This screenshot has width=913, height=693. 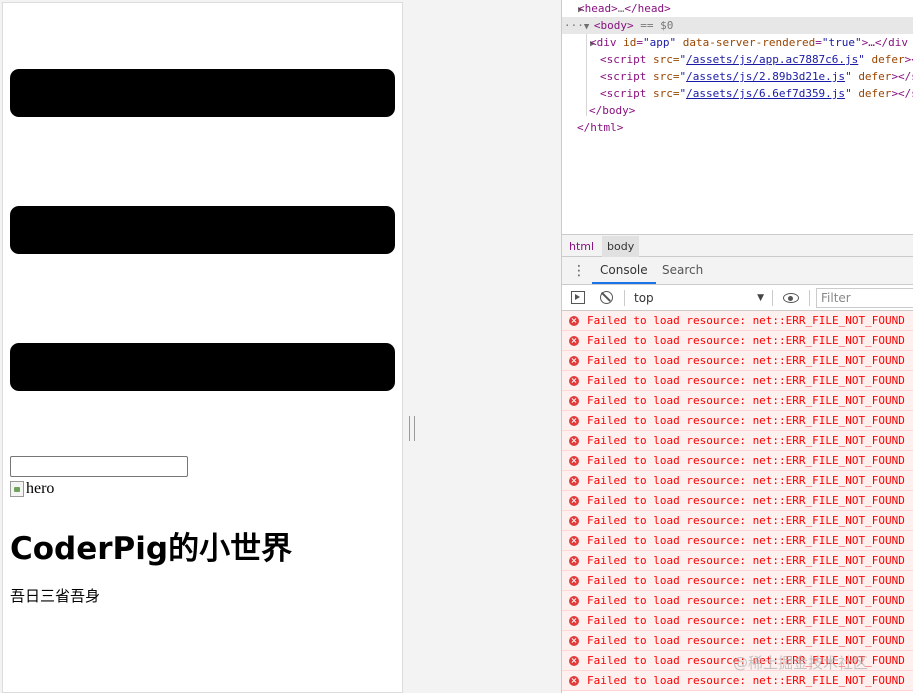 I want to click on attr-name: data-server-rendered, so click(x=749, y=42).